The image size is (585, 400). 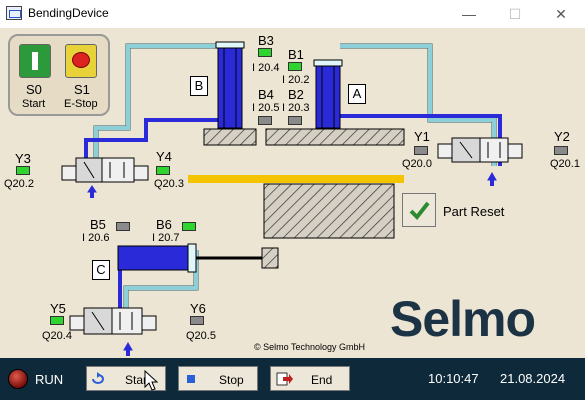 What do you see at coordinates (231, 380) in the screenshot?
I see `stop-button-label: Stop` at bounding box center [231, 380].